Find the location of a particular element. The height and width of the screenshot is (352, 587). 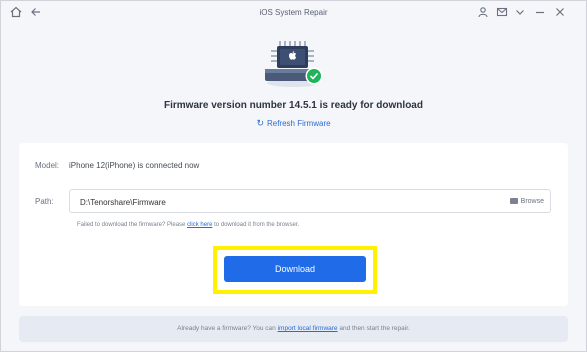

browse-button: Browse is located at coordinates (526, 201).